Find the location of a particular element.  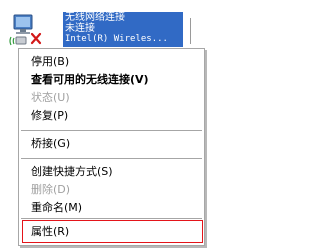

menu-item-view-wireless-networks: 查看可用的无线连接(V) is located at coordinates (90, 80).